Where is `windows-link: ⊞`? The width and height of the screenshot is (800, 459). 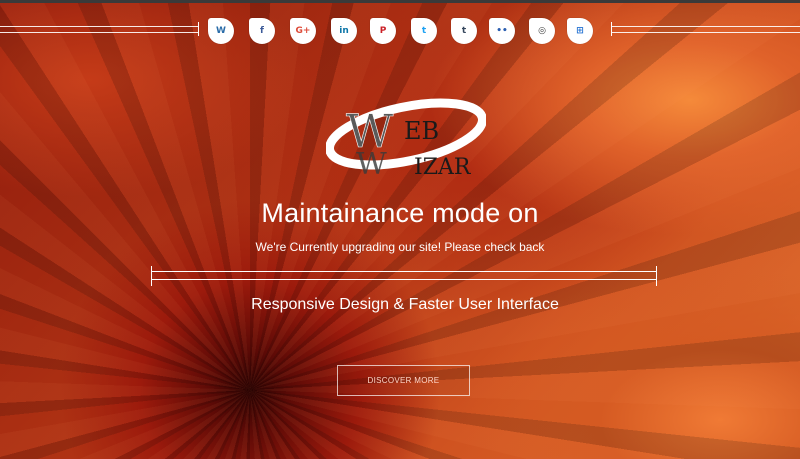 windows-link: ⊞ is located at coordinates (580, 31).